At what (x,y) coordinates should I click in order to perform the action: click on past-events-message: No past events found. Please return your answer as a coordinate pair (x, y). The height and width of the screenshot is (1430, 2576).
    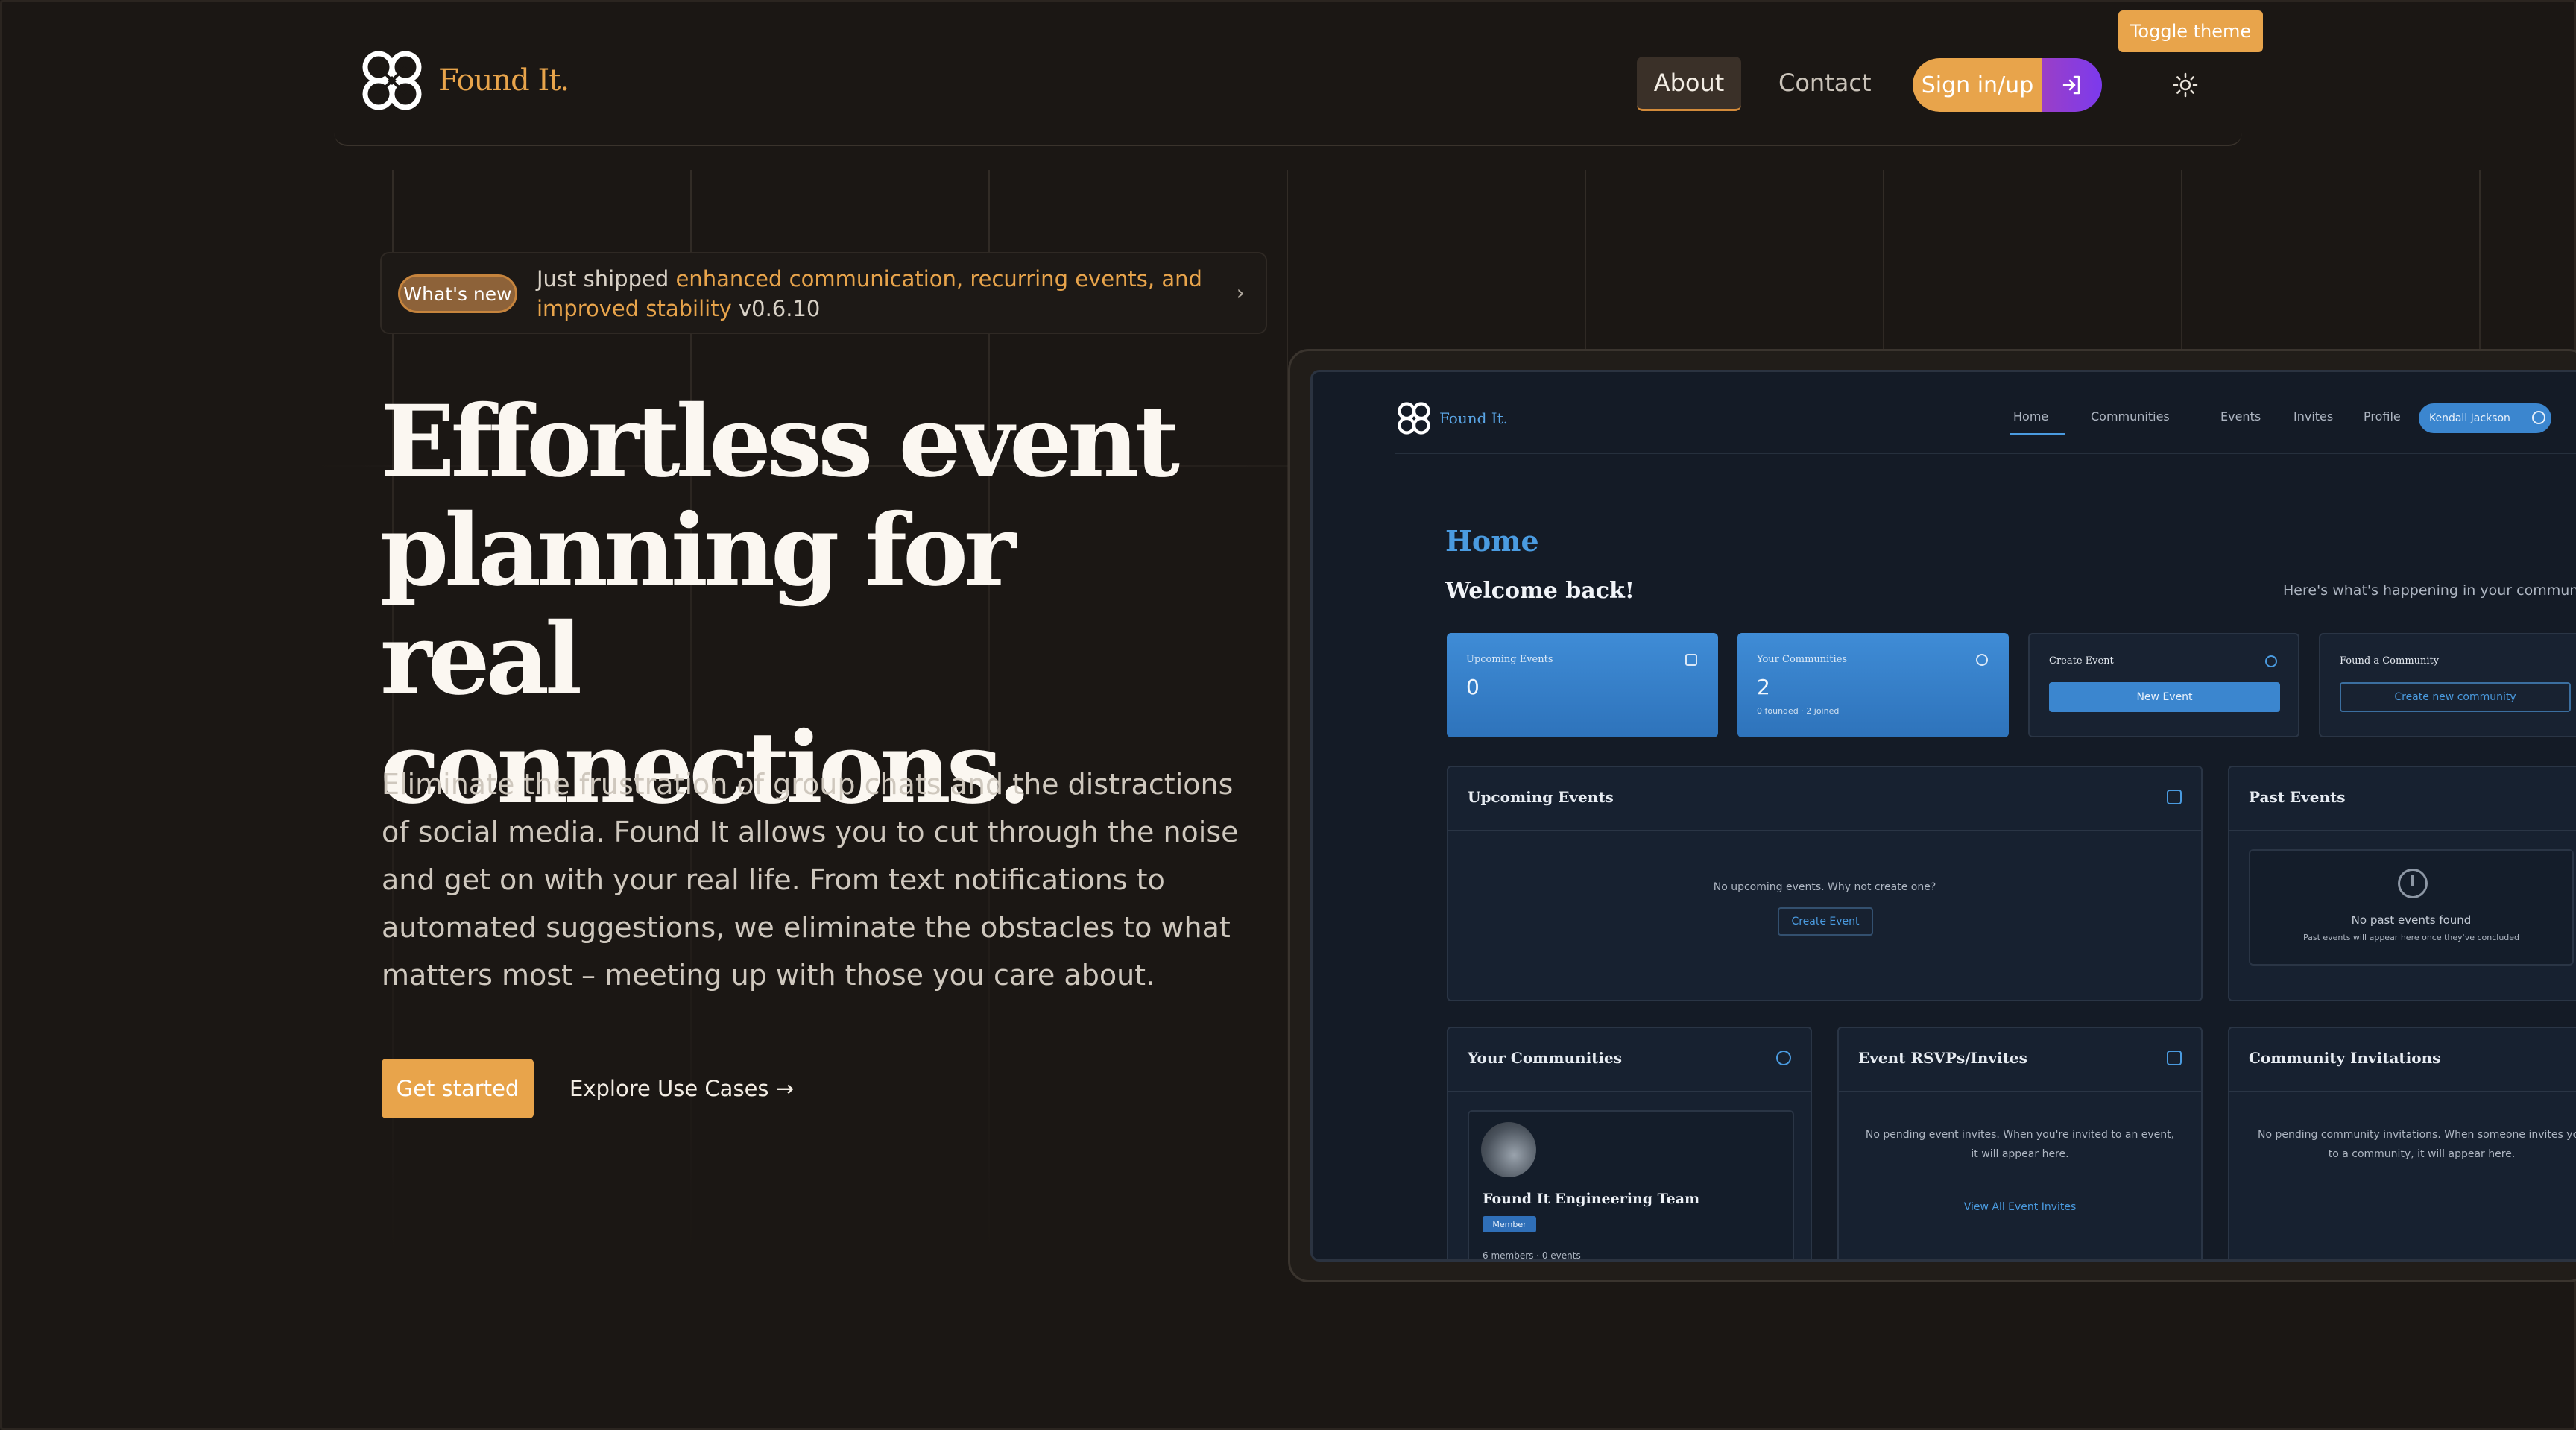
    Looking at the image, I should click on (2411, 920).